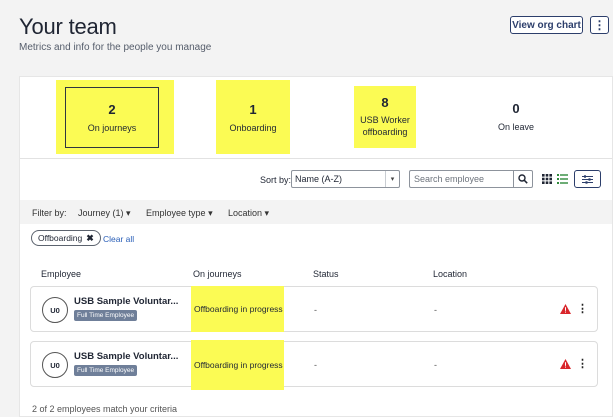 The width and height of the screenshot is (613, 417). I want to click on stat-on-leave: 0 On leave, so click(516, 116).